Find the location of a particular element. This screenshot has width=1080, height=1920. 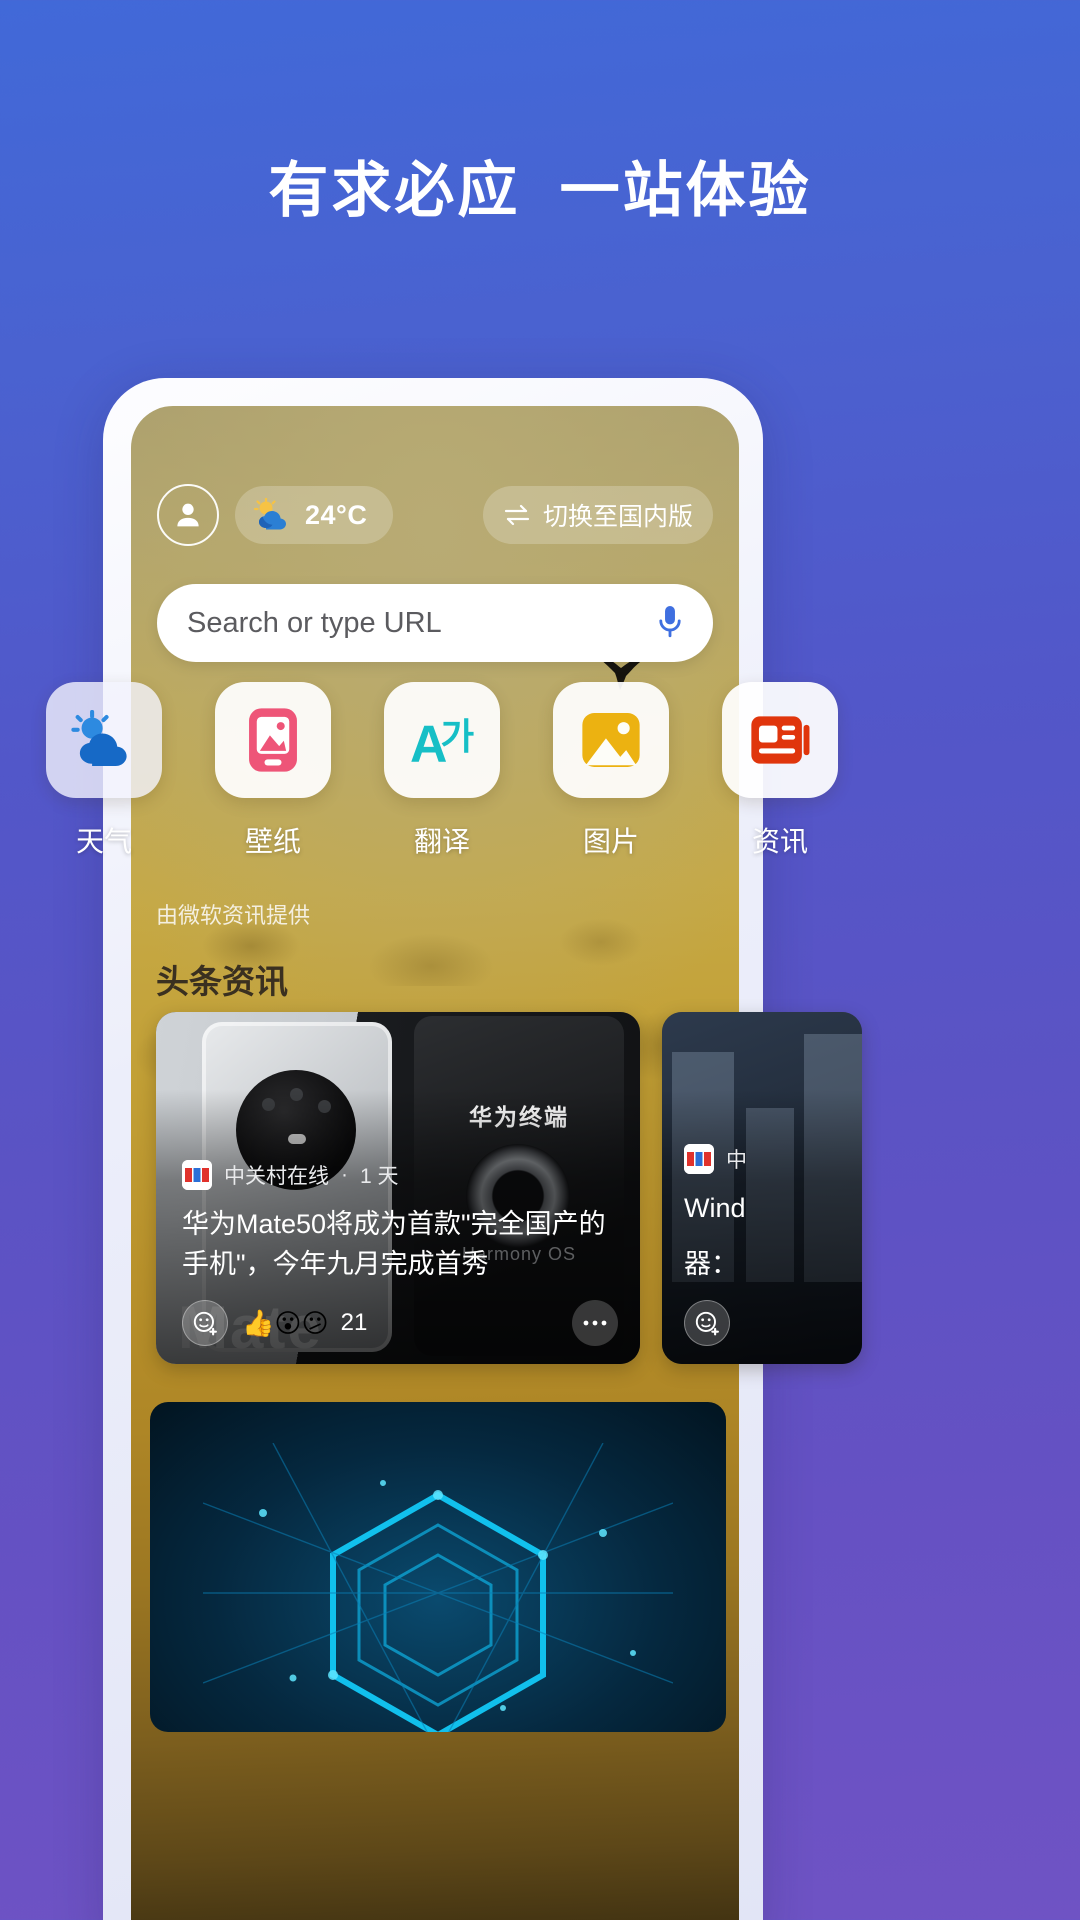

svg-text: 가 is located at coordinates (457, 736).